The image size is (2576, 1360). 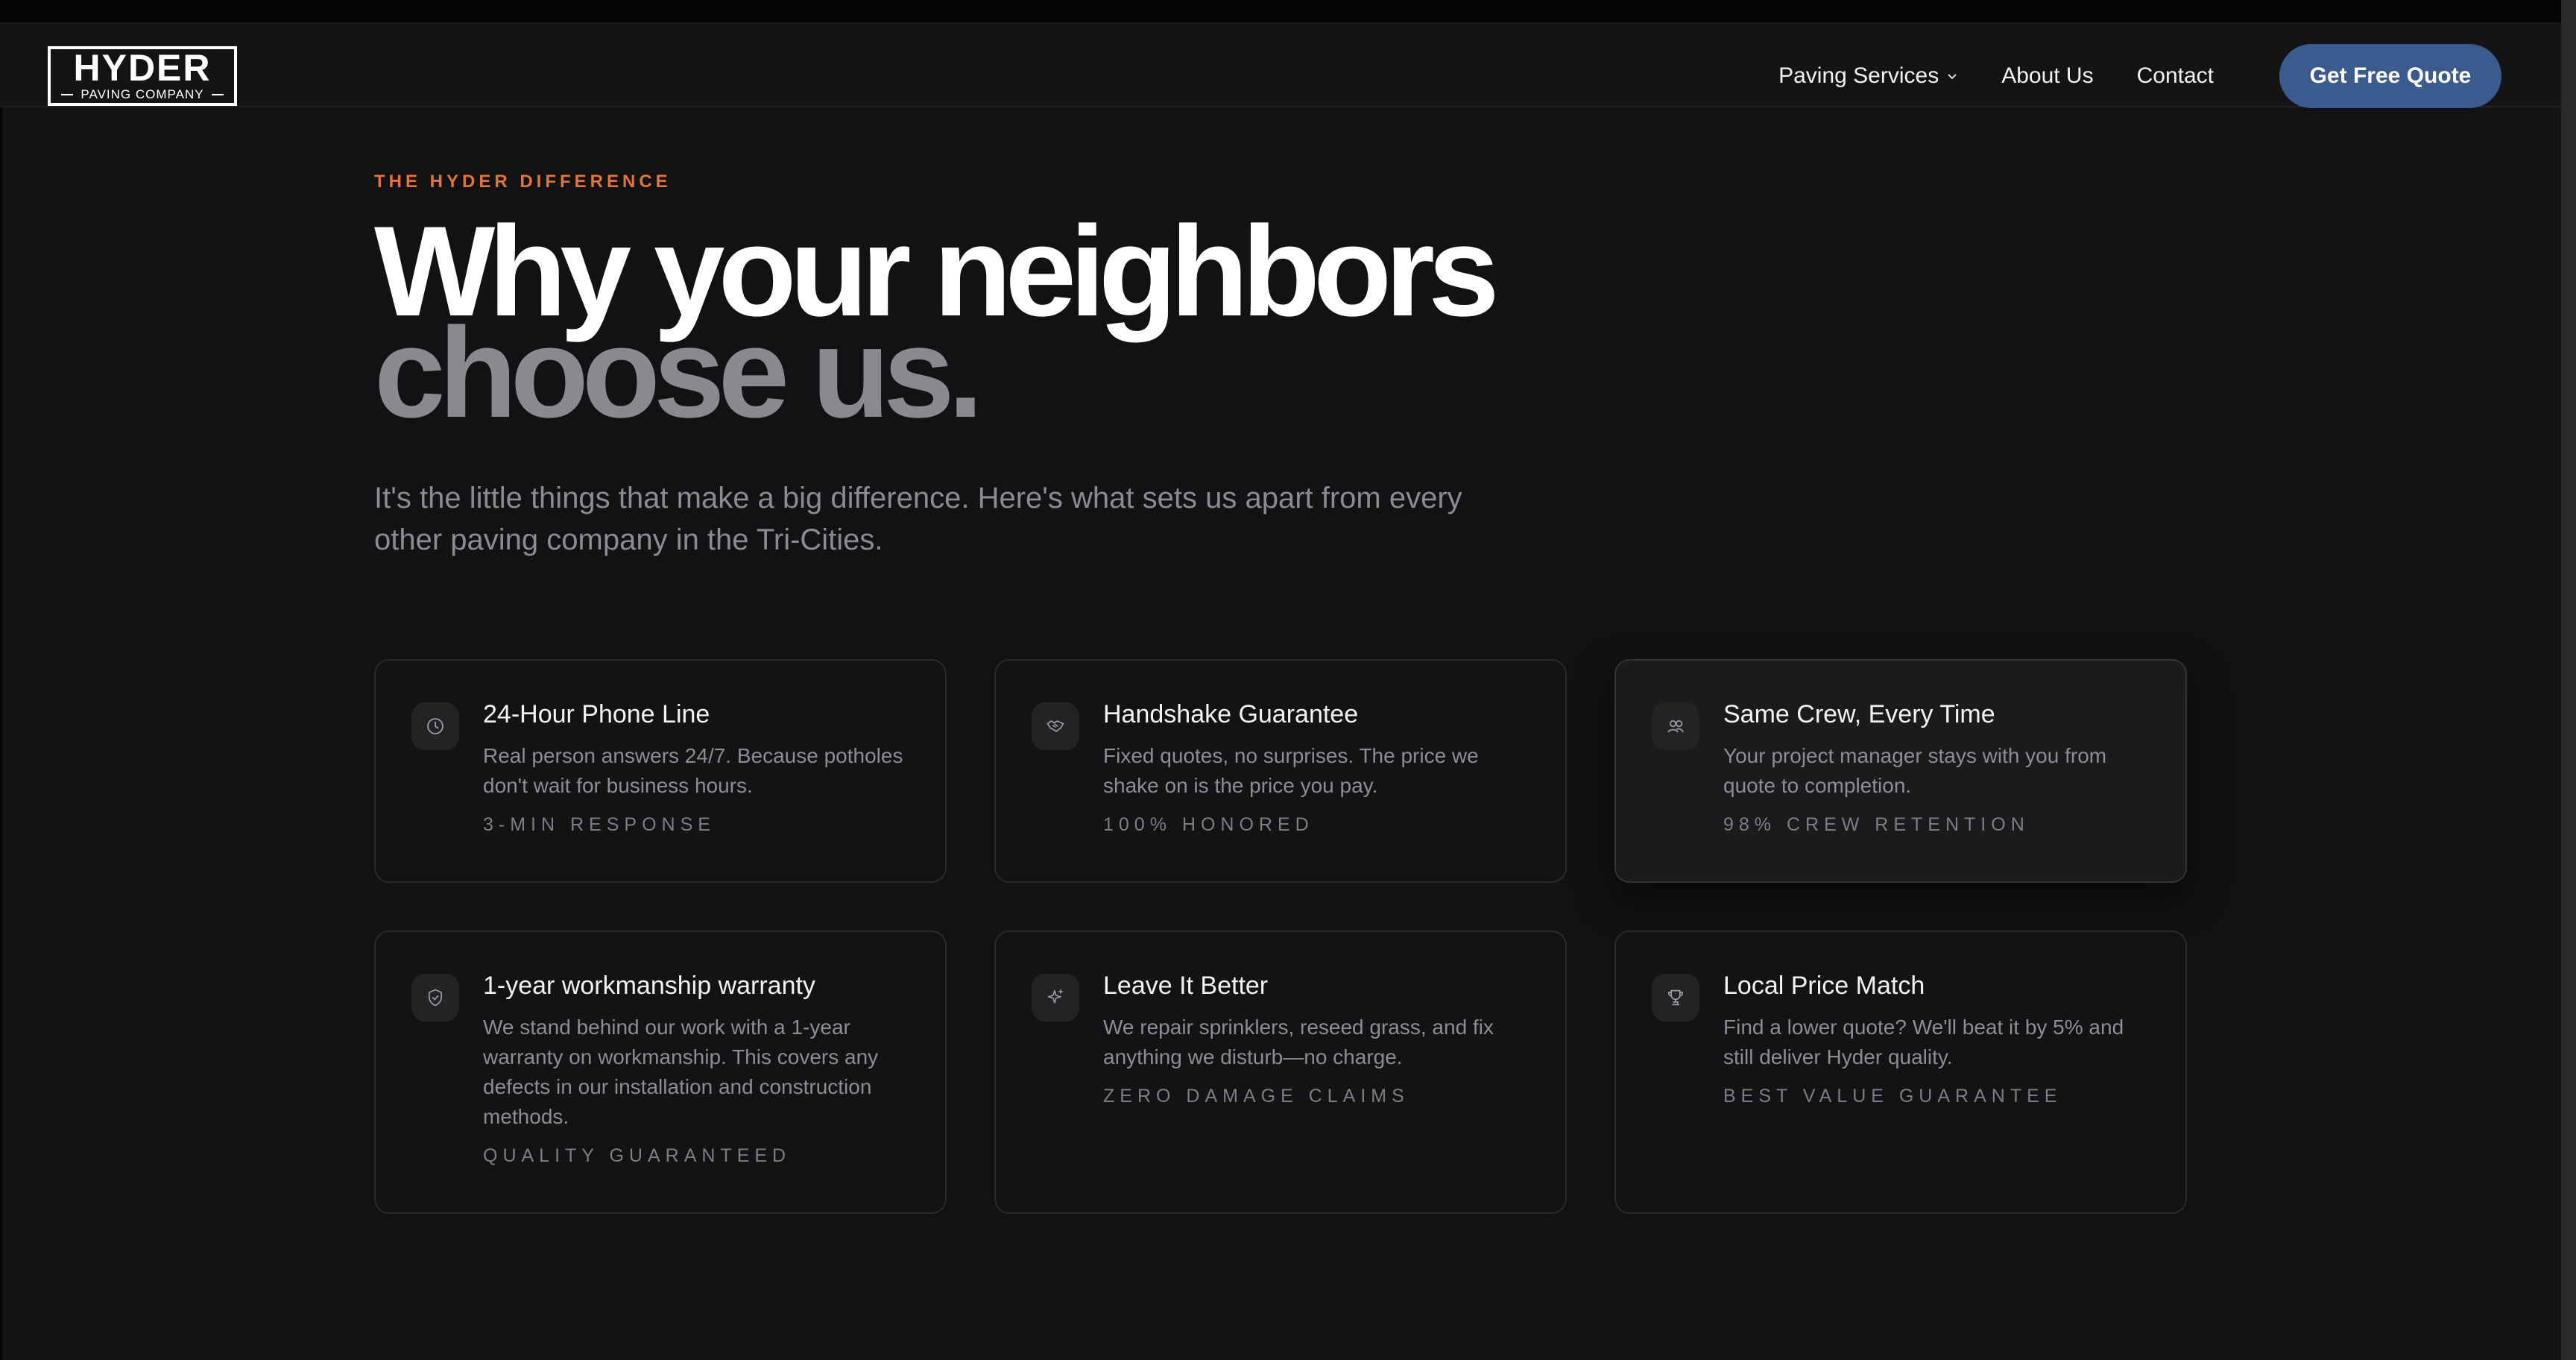 I want to click on feature-metric: ZERO DAMAGE CLAIMS, so click(x=1256, y=1096).